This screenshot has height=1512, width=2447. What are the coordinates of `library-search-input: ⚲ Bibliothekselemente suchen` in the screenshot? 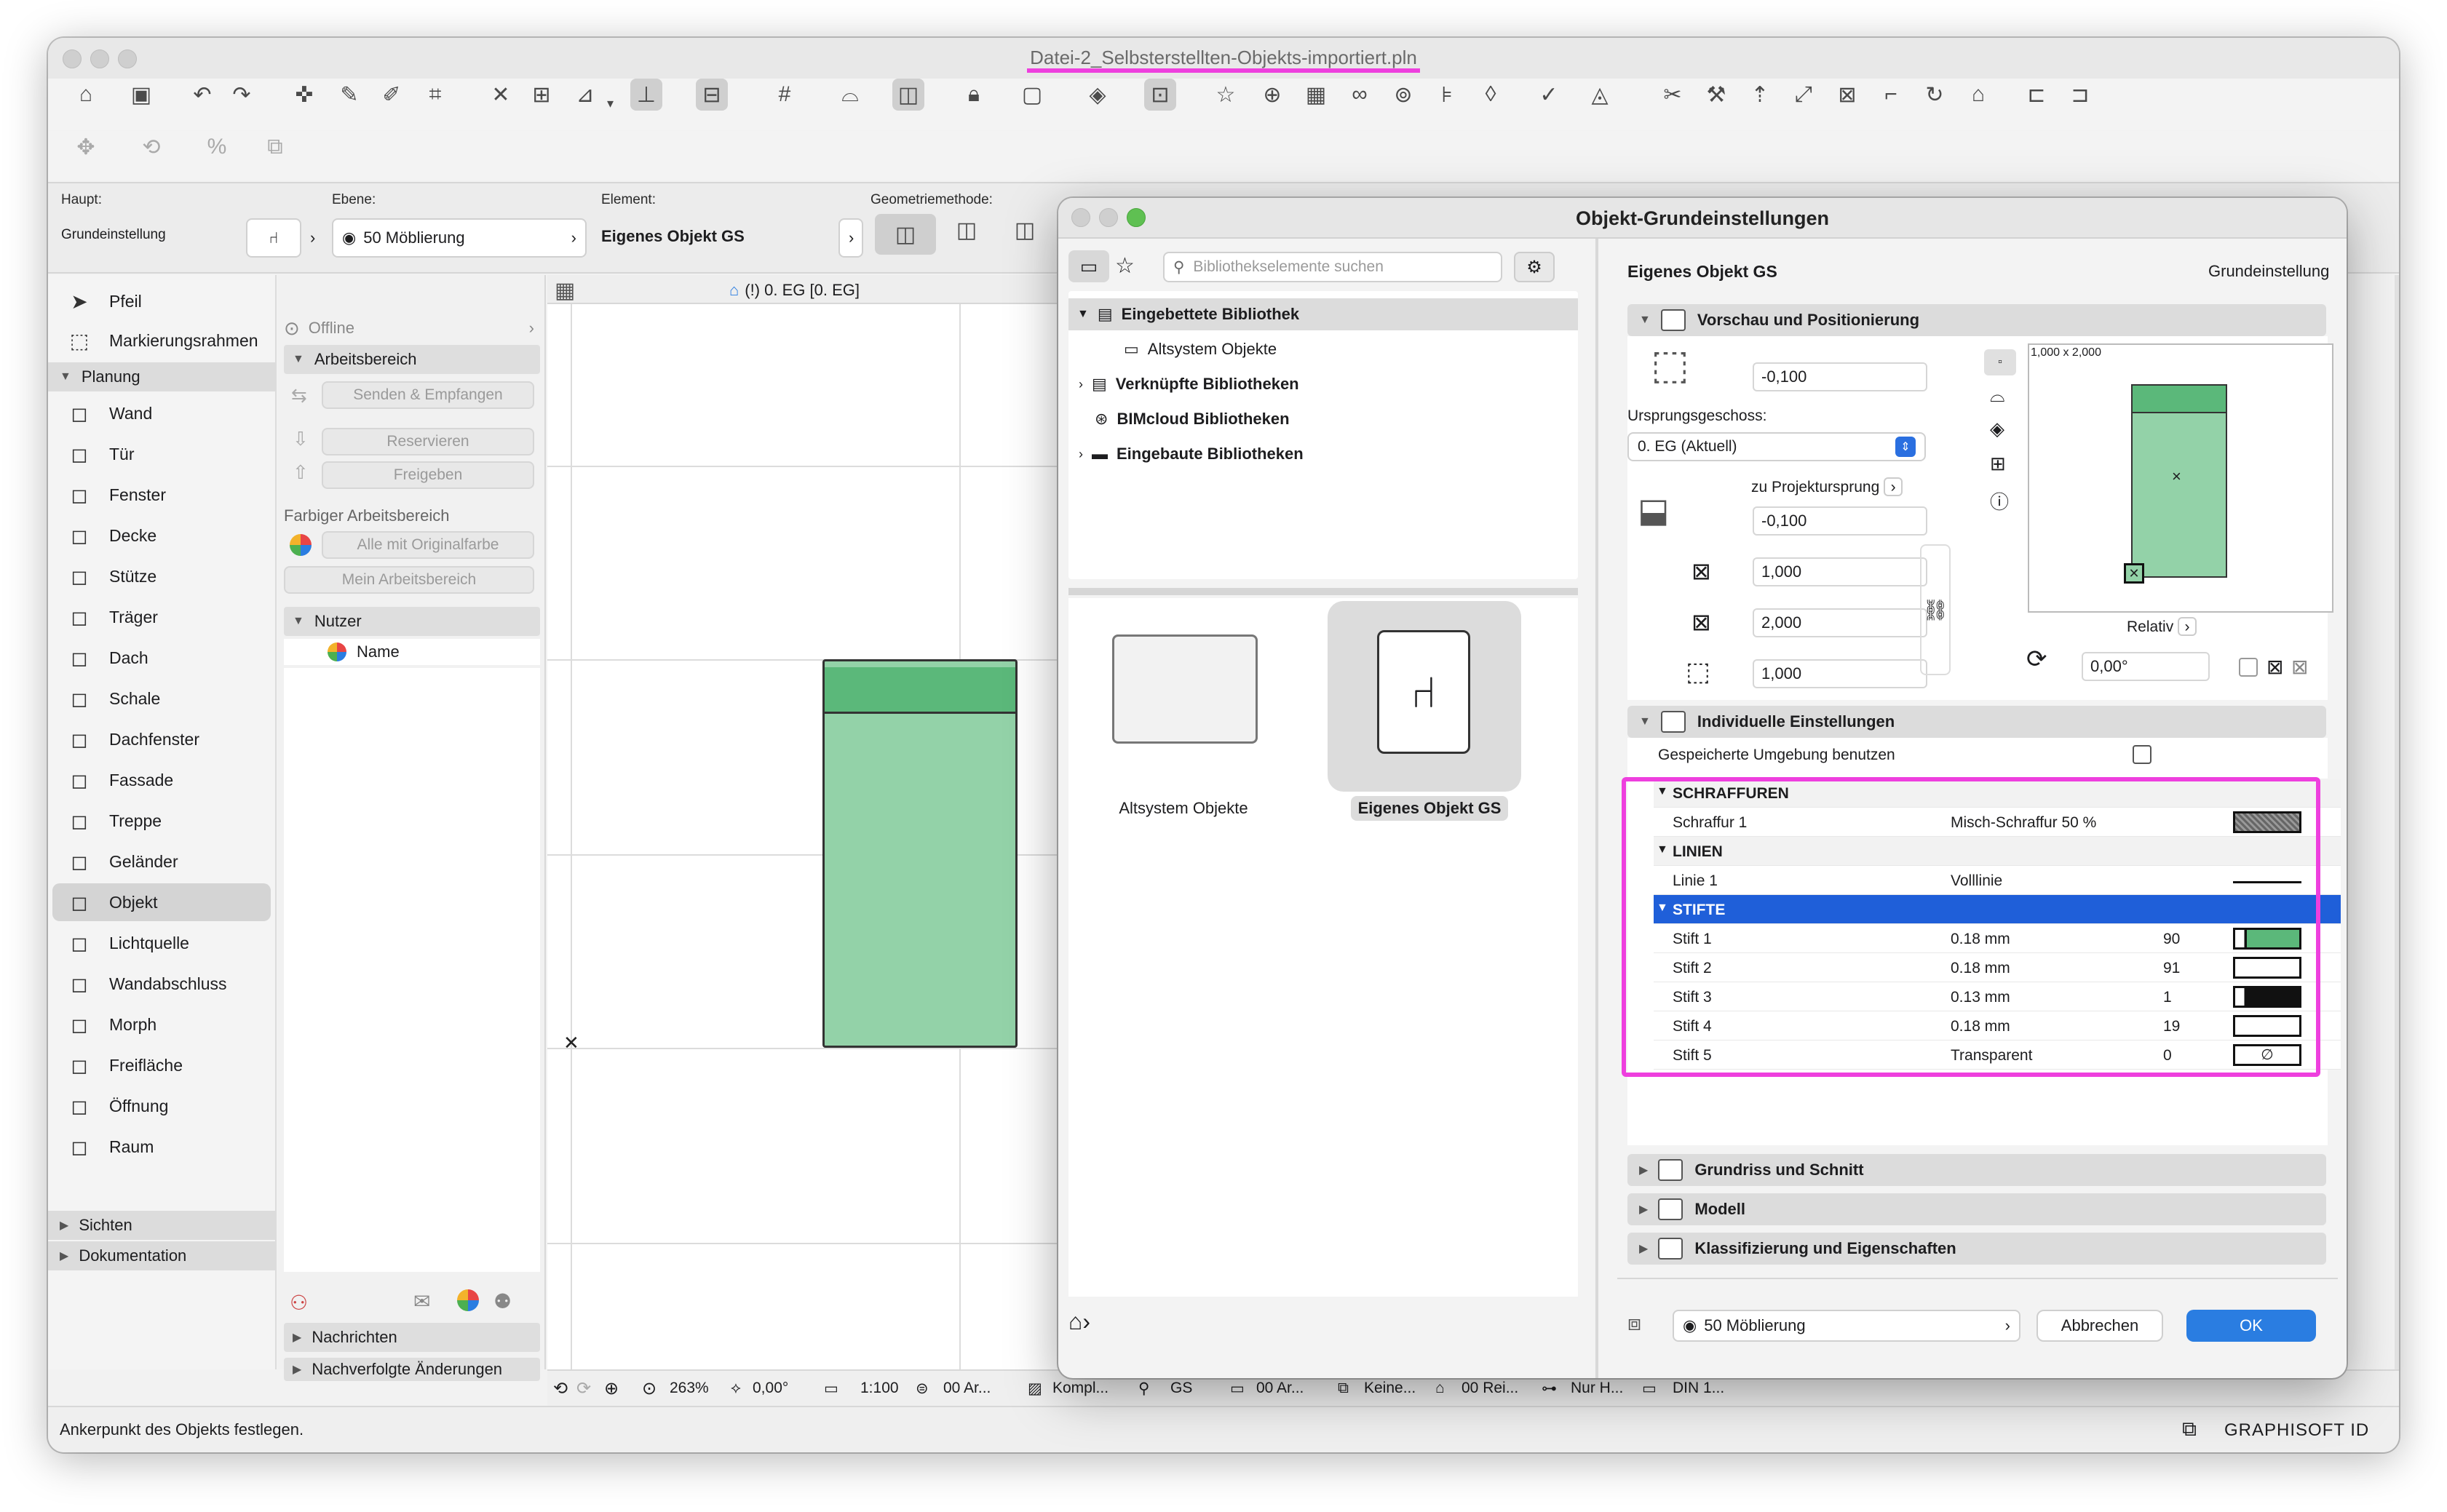 It's located at (1332, 267).